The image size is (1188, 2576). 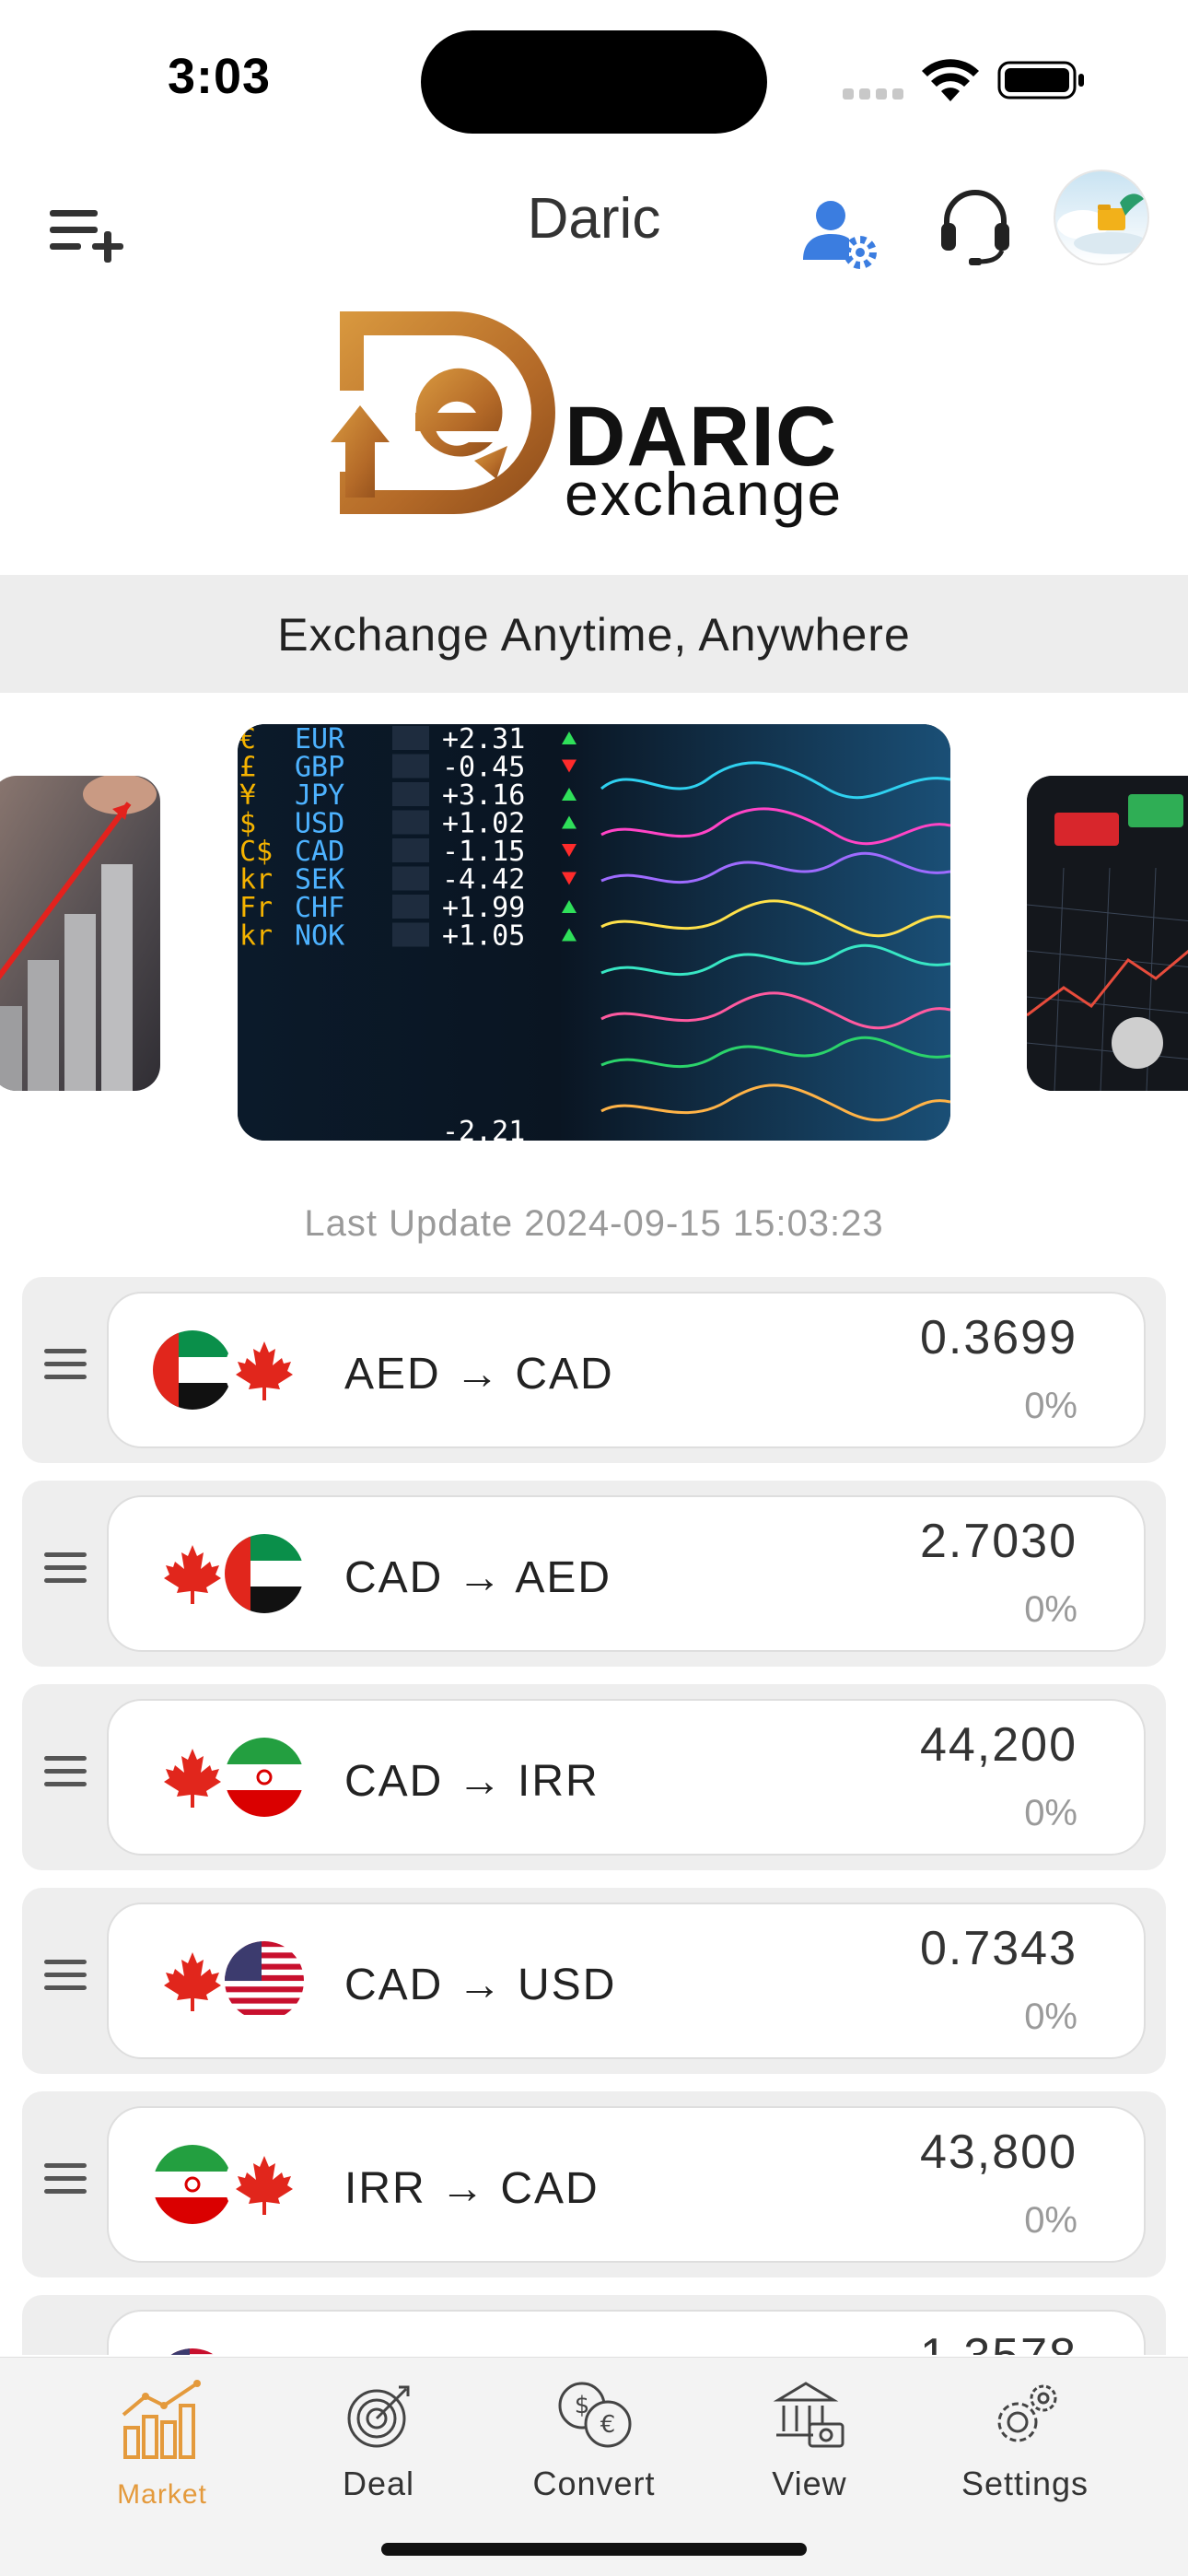 I want to click on tab-settings: Settings, so click(x=1025, y=2451).